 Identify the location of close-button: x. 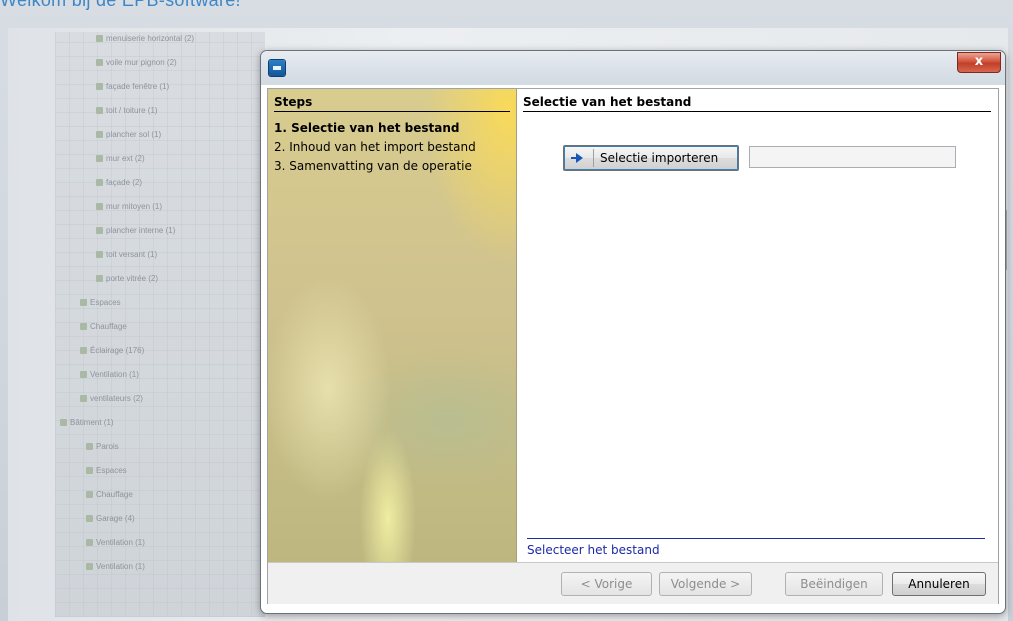
(979, 62).